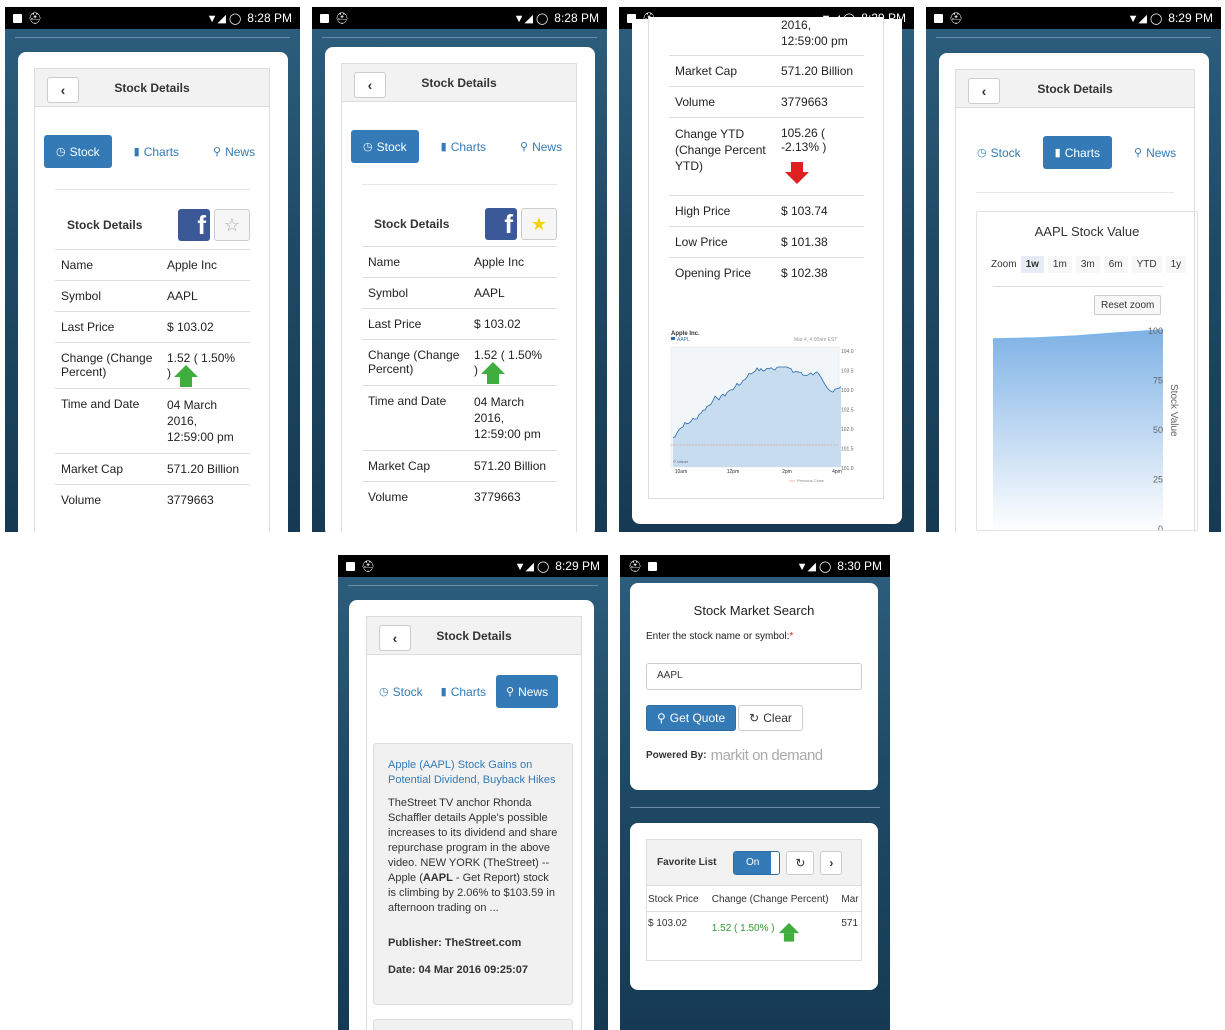 The height and width of the screenshot is (1030, 1225). Describe the element at coordinates (815, 340) in the screenshot. I see `minichart-date: Mar 4, 4:00am EST` at that location.